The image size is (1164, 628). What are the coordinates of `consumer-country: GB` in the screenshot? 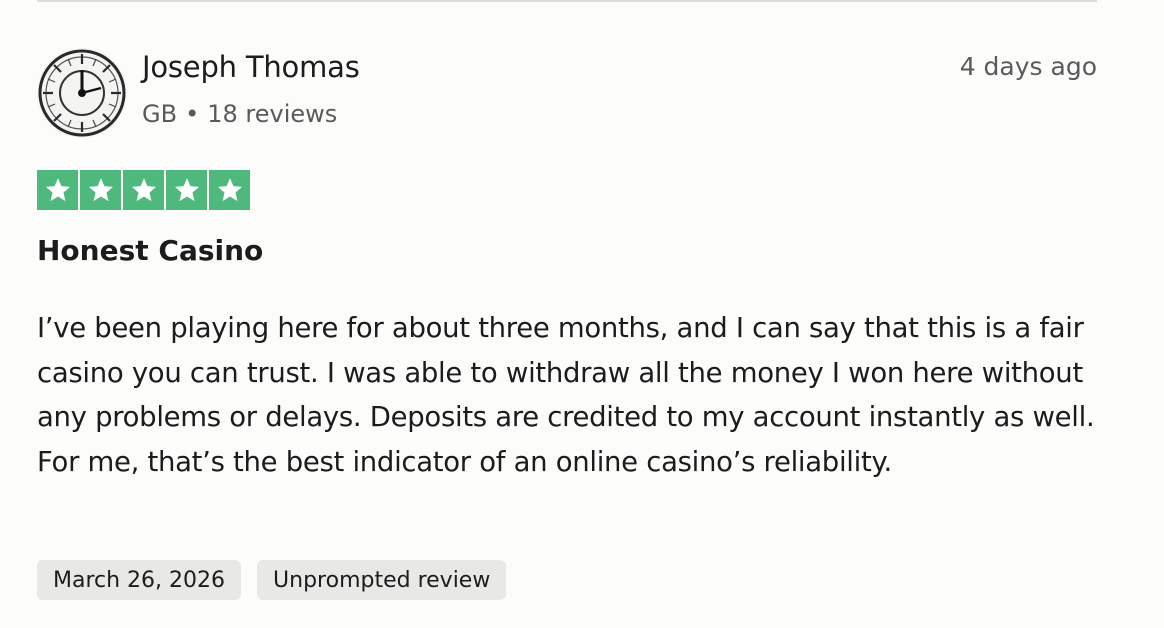 It's located at (160, 114).